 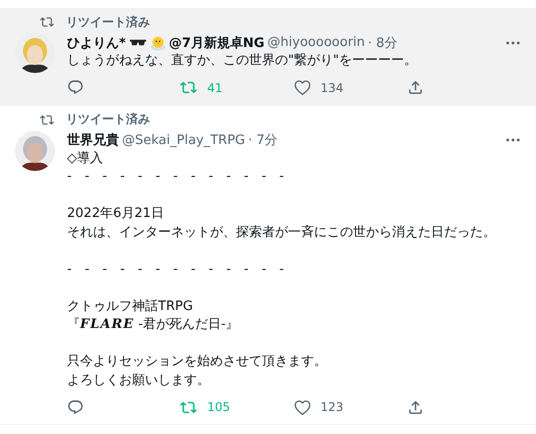 What do you see at coordinates (93, 140) in the screenshot?
I see `user-name: 世界兄貴` at bounding box center [93, 140].